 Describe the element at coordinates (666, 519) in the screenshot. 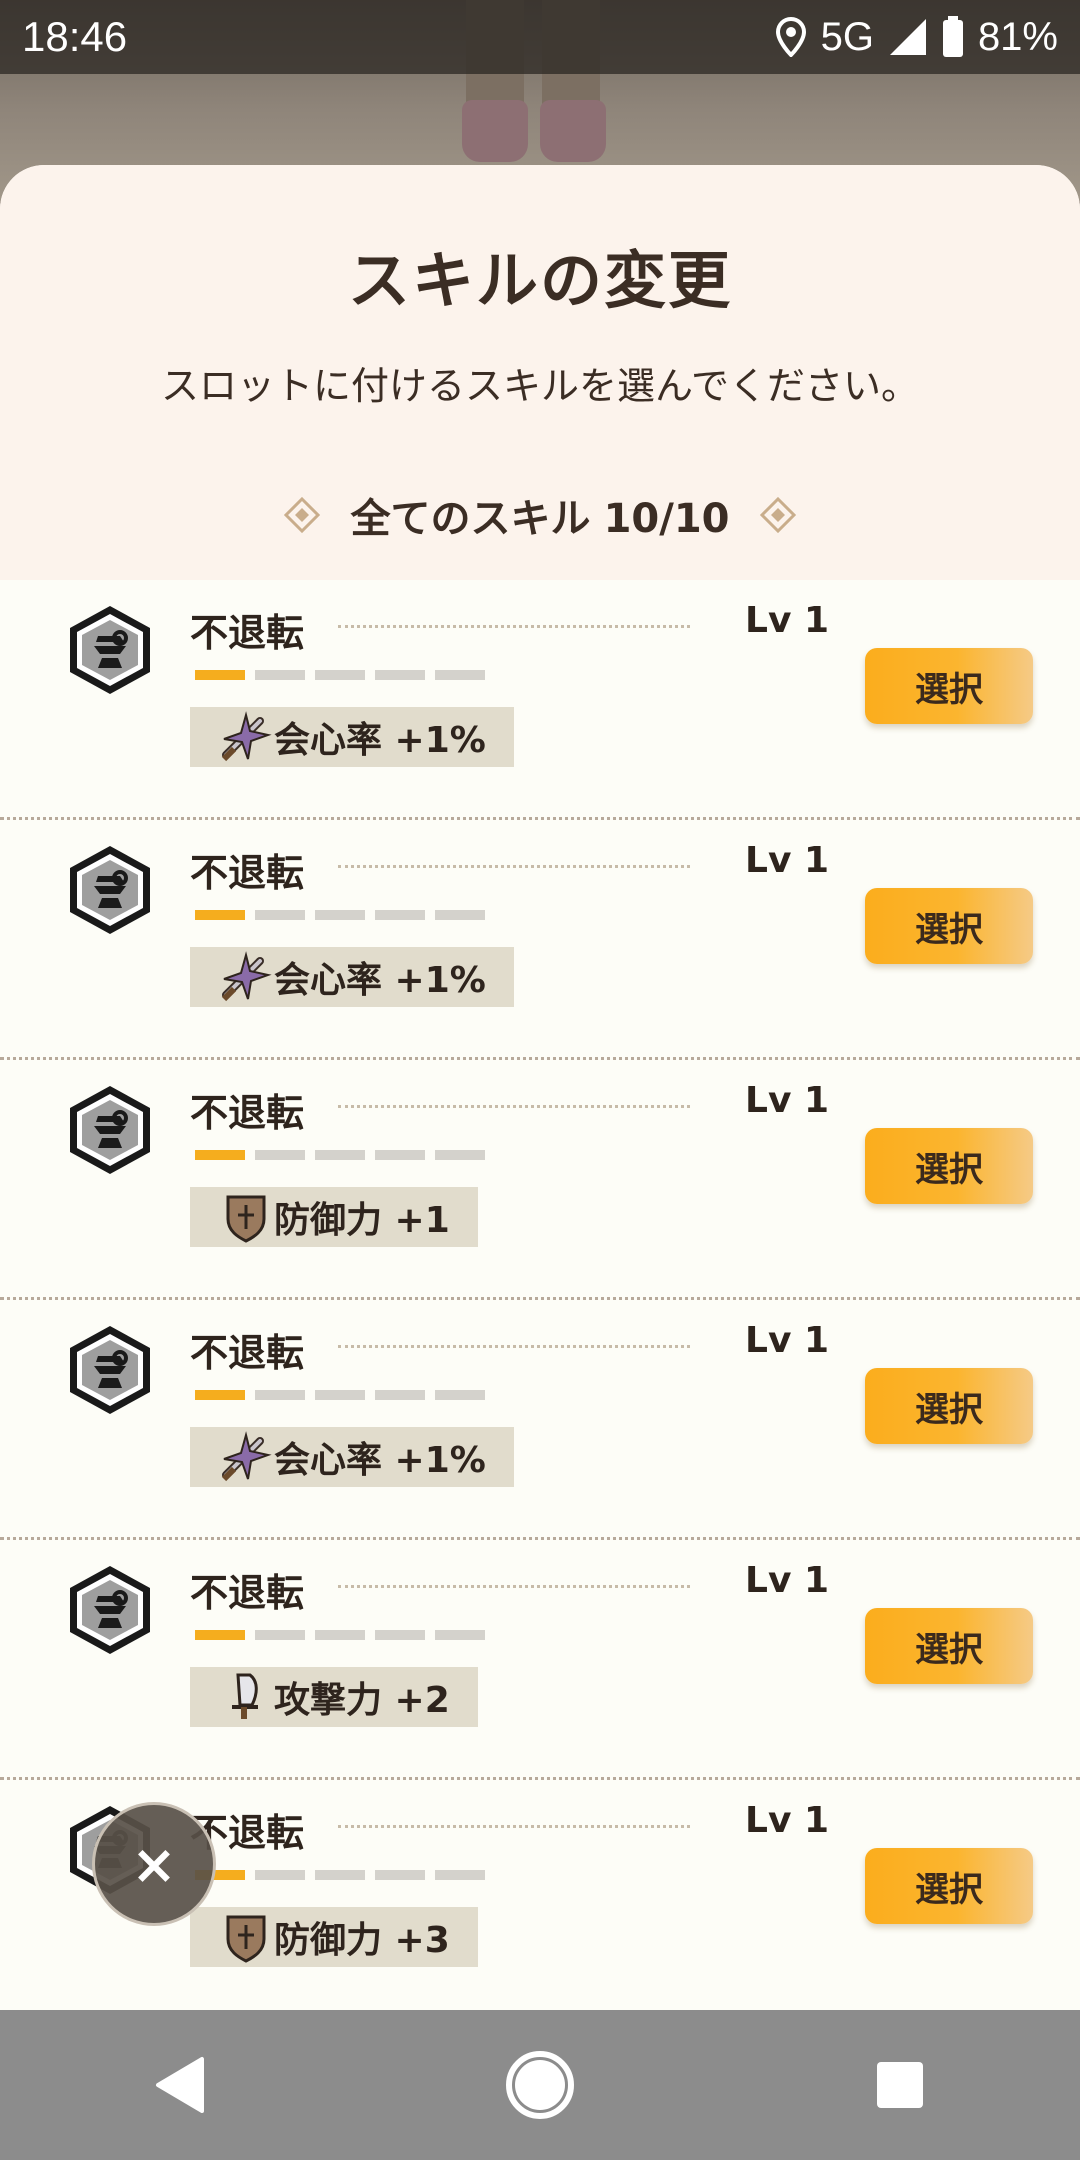

I see `section-count: 10/10` at that location.